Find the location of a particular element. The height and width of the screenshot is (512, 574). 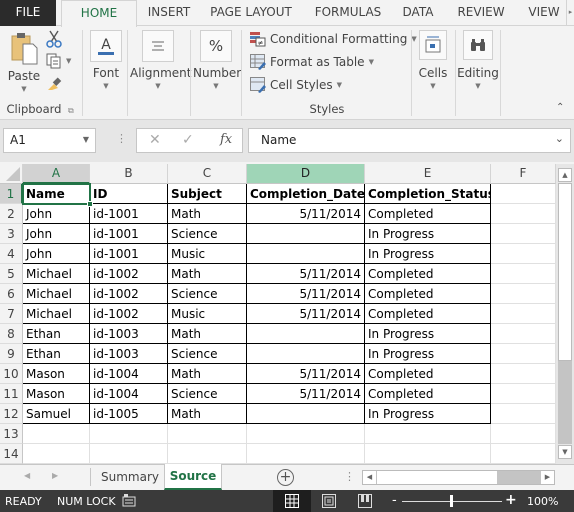

zoom-slider-handle is located at coordinates (451, 501).